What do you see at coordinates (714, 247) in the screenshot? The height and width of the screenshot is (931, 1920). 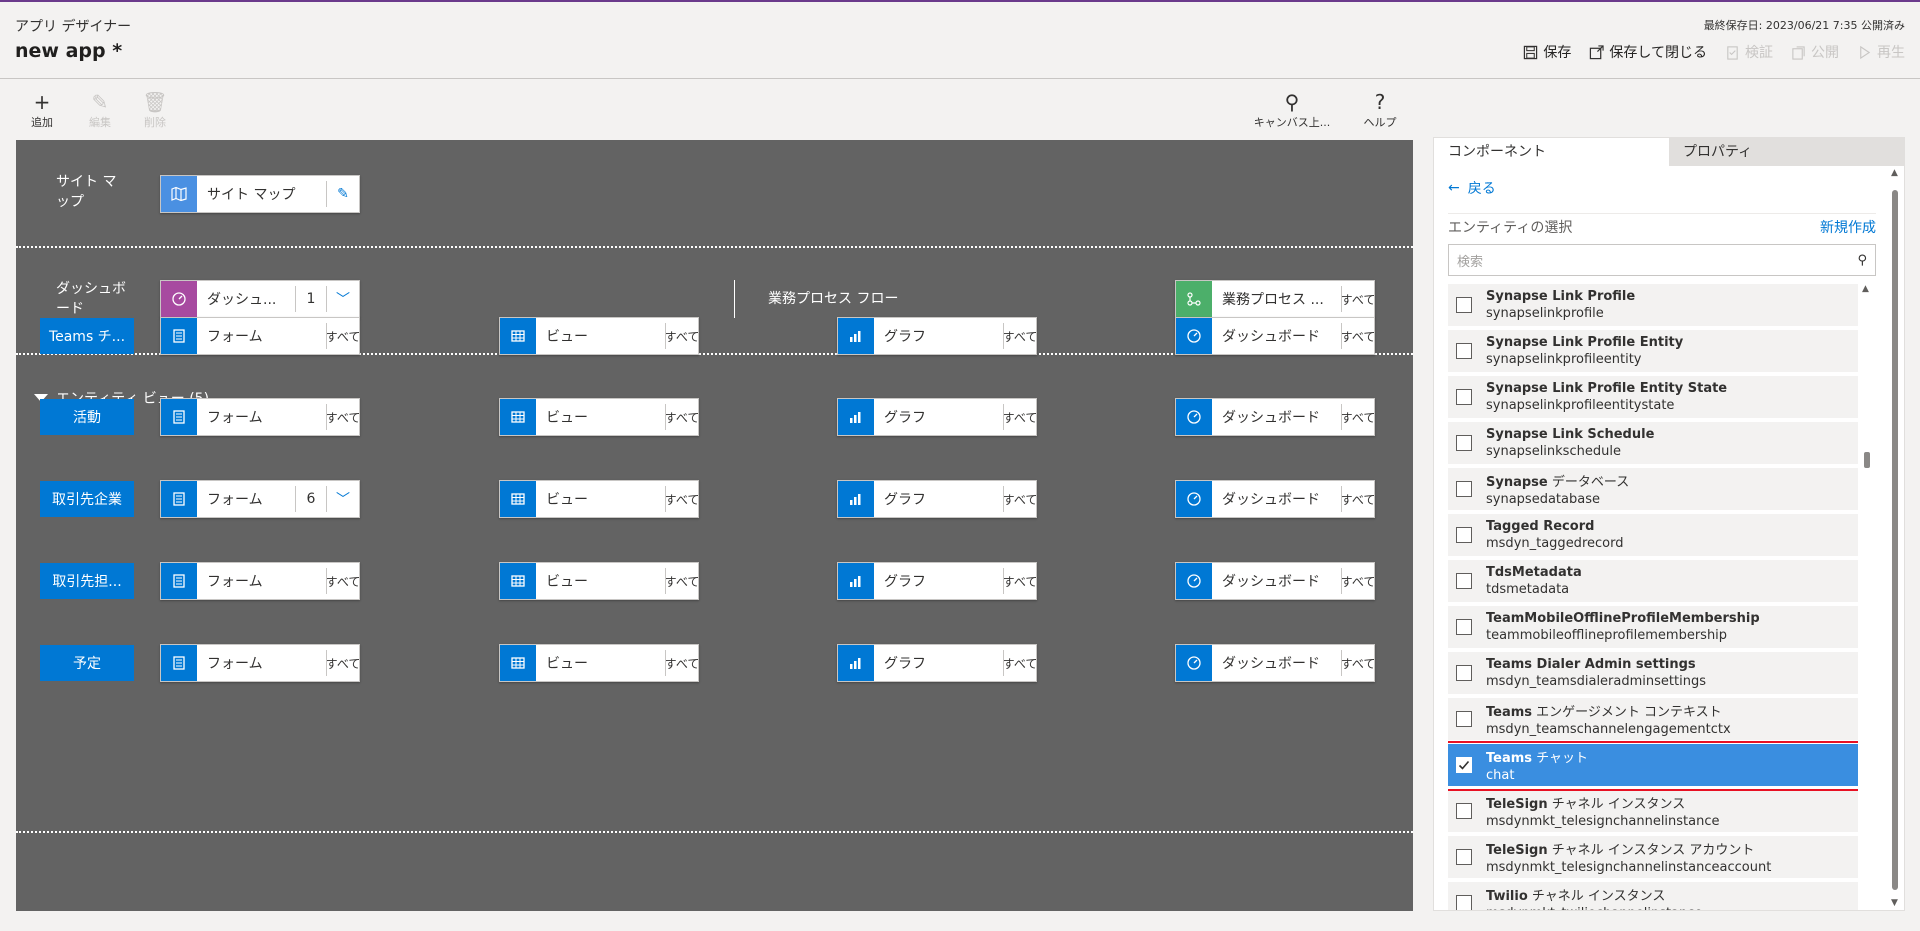 I see `section-divider` at bounding box center [714, 247].